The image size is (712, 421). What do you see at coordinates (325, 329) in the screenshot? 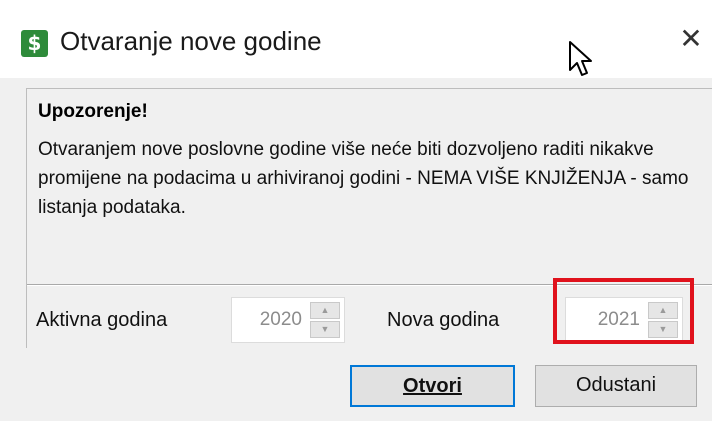
I see `active-year-down-icon: ▼` at bounding box center [325, 329].